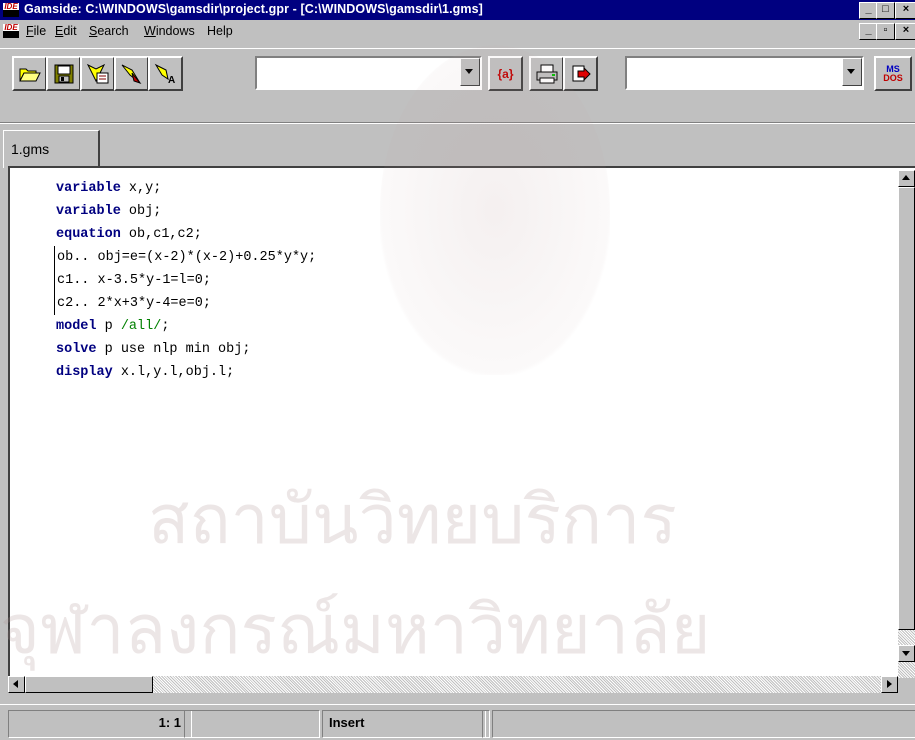 The height and width of the screenshot is (740, 915). What do you see at coordinates (479, 349) in the screenshot?
I see `code-line: solve p use nlp min obj;` at bounding box center [479, 349].